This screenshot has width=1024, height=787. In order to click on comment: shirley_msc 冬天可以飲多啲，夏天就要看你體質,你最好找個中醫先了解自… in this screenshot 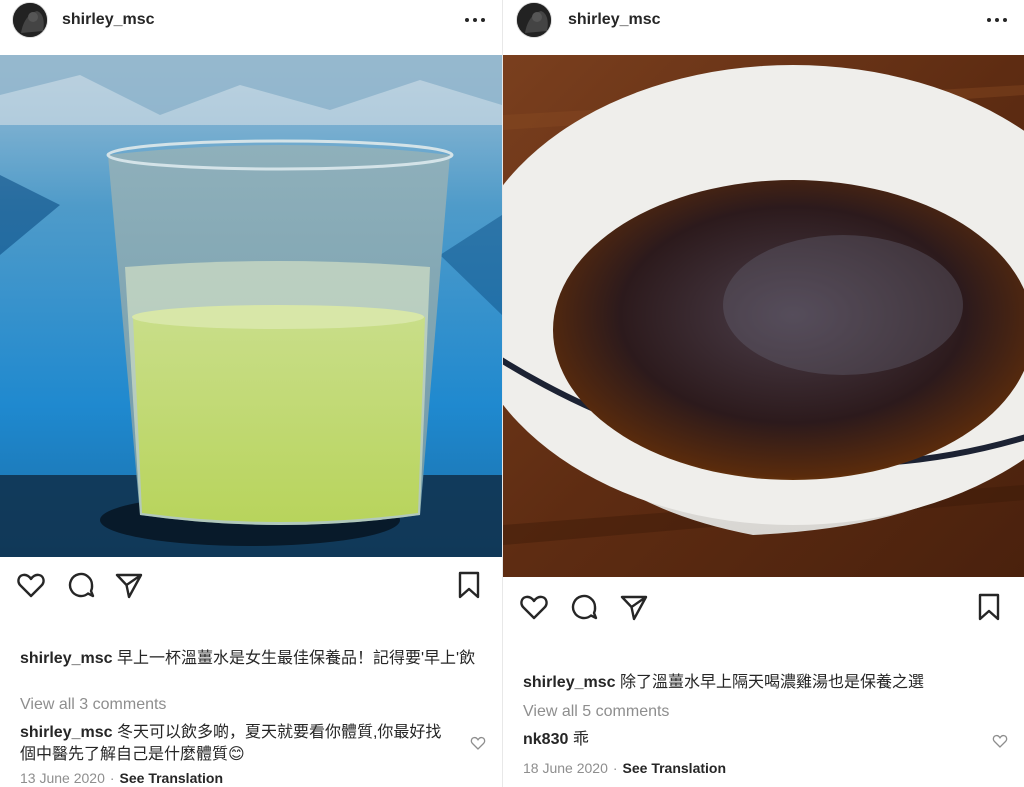, I will do `click(235, 744)`.